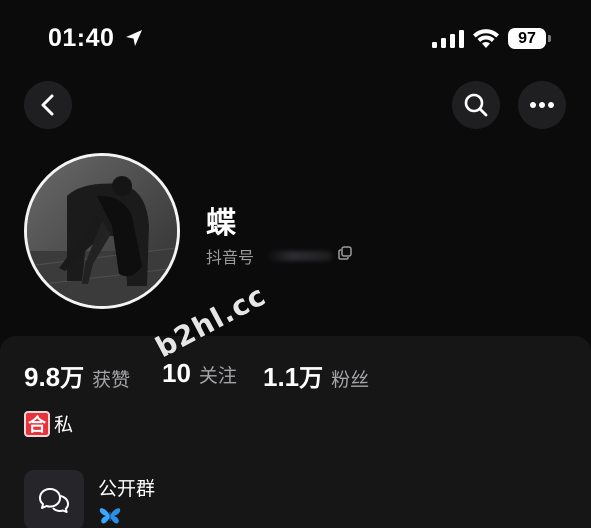 The image size is (591, 528). I want to click on following-label: 关注, so click(217, 376).